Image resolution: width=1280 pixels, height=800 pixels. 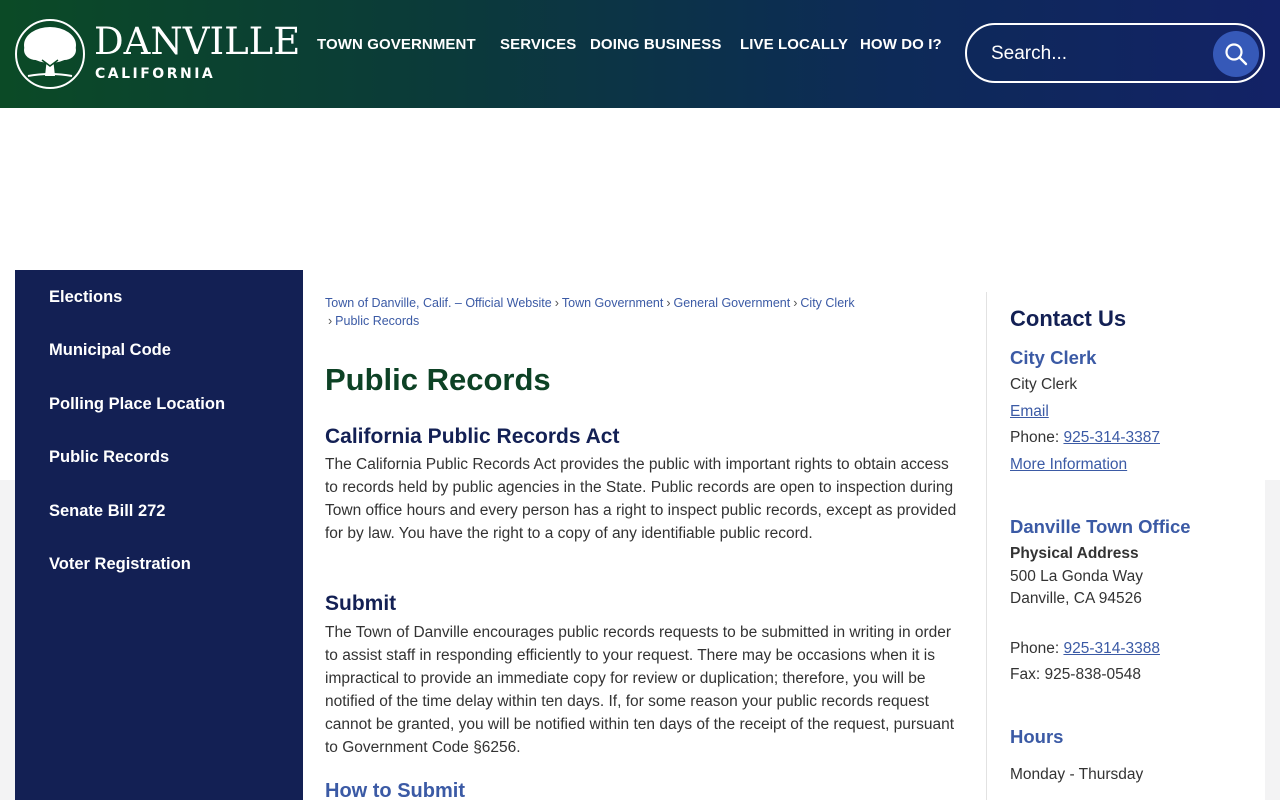 What do you see at coordinates (396, 44) in the screenshot?
I see `nav-town-government: TOWN GOVERNMENT` at bounding box center [396, 44].